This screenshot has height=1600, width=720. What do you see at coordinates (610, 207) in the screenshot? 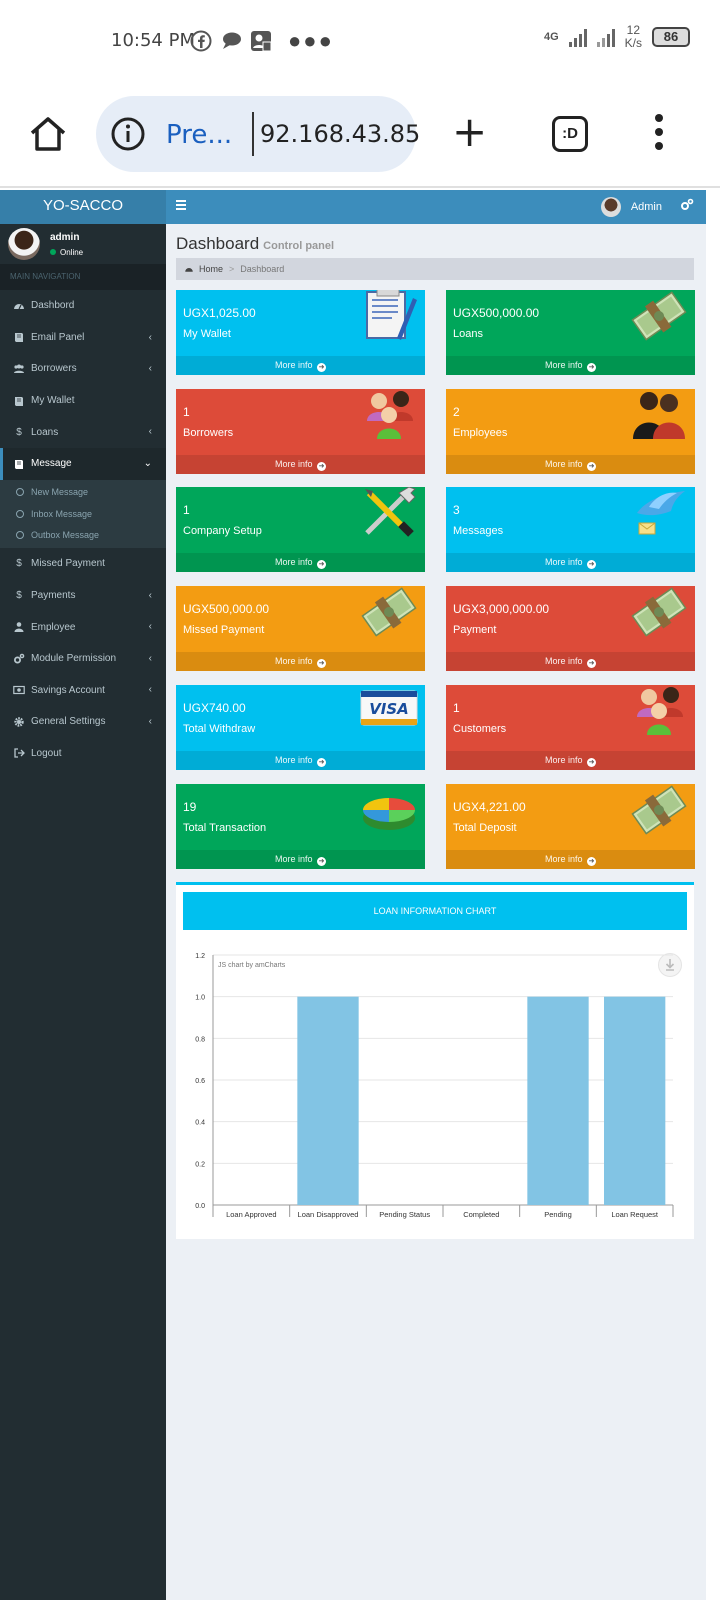
I see `avatar` at bounding box center [610, 207].